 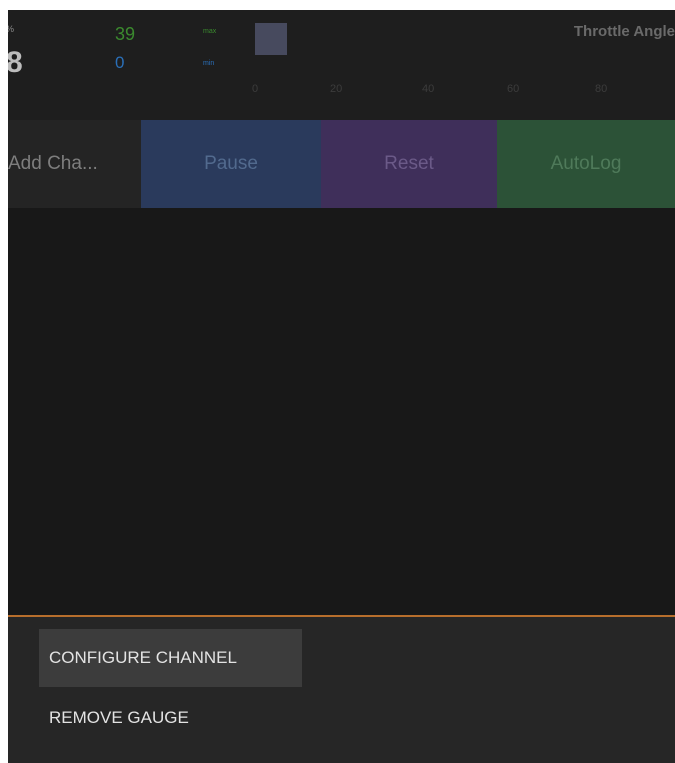 I want to click on autolog-button: AutoLog, so click(x=586, y=164).